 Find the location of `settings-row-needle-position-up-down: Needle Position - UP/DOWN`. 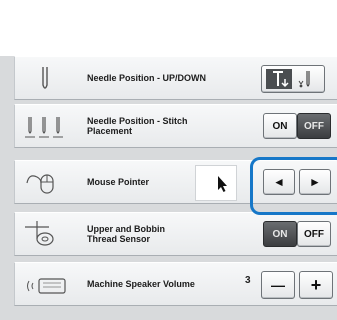

settings-row-needle-position-up-down: Needle Position - UP/DOWN is located at coordinates (175, 78).